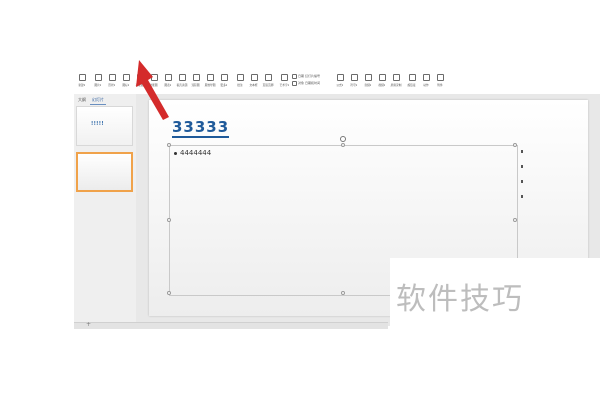 This screenshot has height=400, width=600. What do you see at coordinates (515, 145) in the screenshot?
I see `resize-handle-ne` at bounding box center [515, 145].